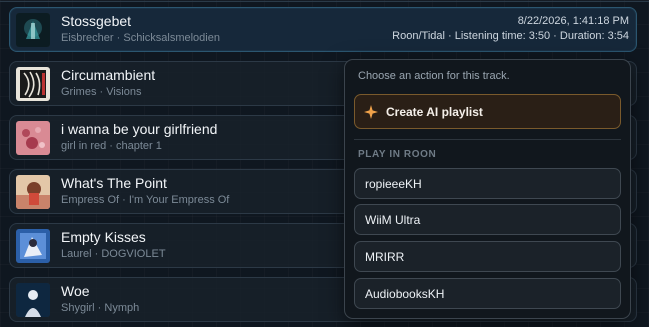 The height and width of the screenshot is (327, 649). What do you see at coordinates (487, 293) in the screenshot?
I see `zone-button-audiobookskh: AudiobooksKH` at bounding box center [487, 293].